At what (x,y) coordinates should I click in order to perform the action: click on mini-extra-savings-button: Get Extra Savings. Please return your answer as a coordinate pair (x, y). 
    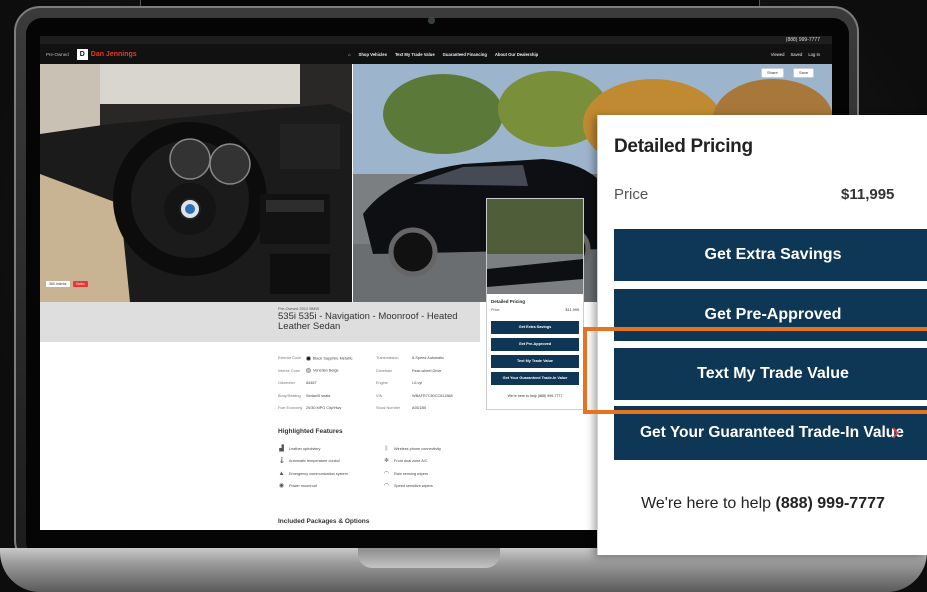
    Looking at the image, I should click on (535, 327).